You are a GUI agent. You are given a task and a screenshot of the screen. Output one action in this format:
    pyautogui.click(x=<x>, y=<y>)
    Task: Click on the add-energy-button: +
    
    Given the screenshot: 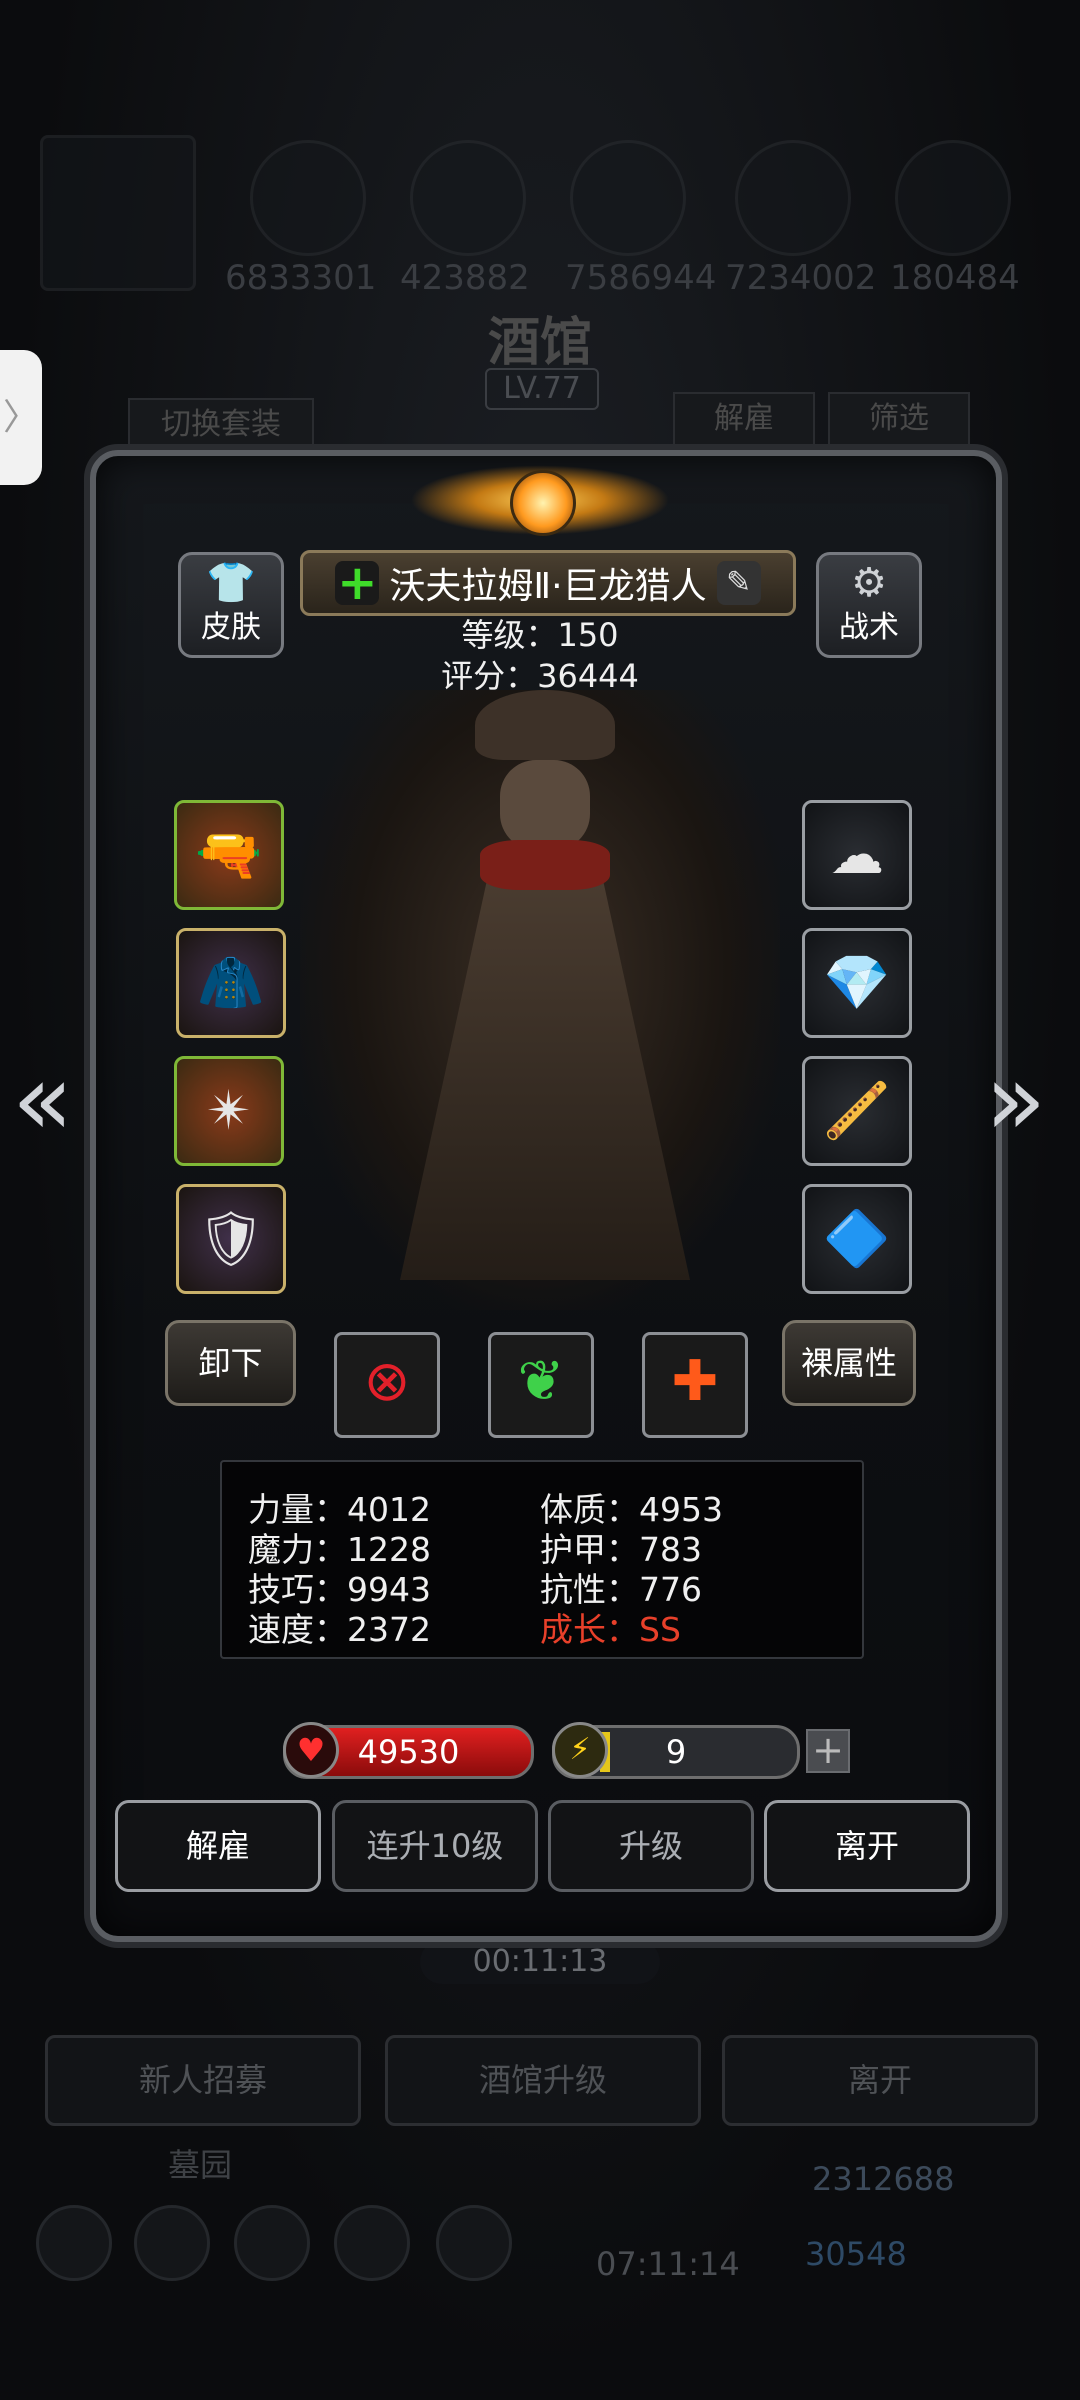 What is the action you would take?
    pyautogui.click(x=828, y=1751)
    